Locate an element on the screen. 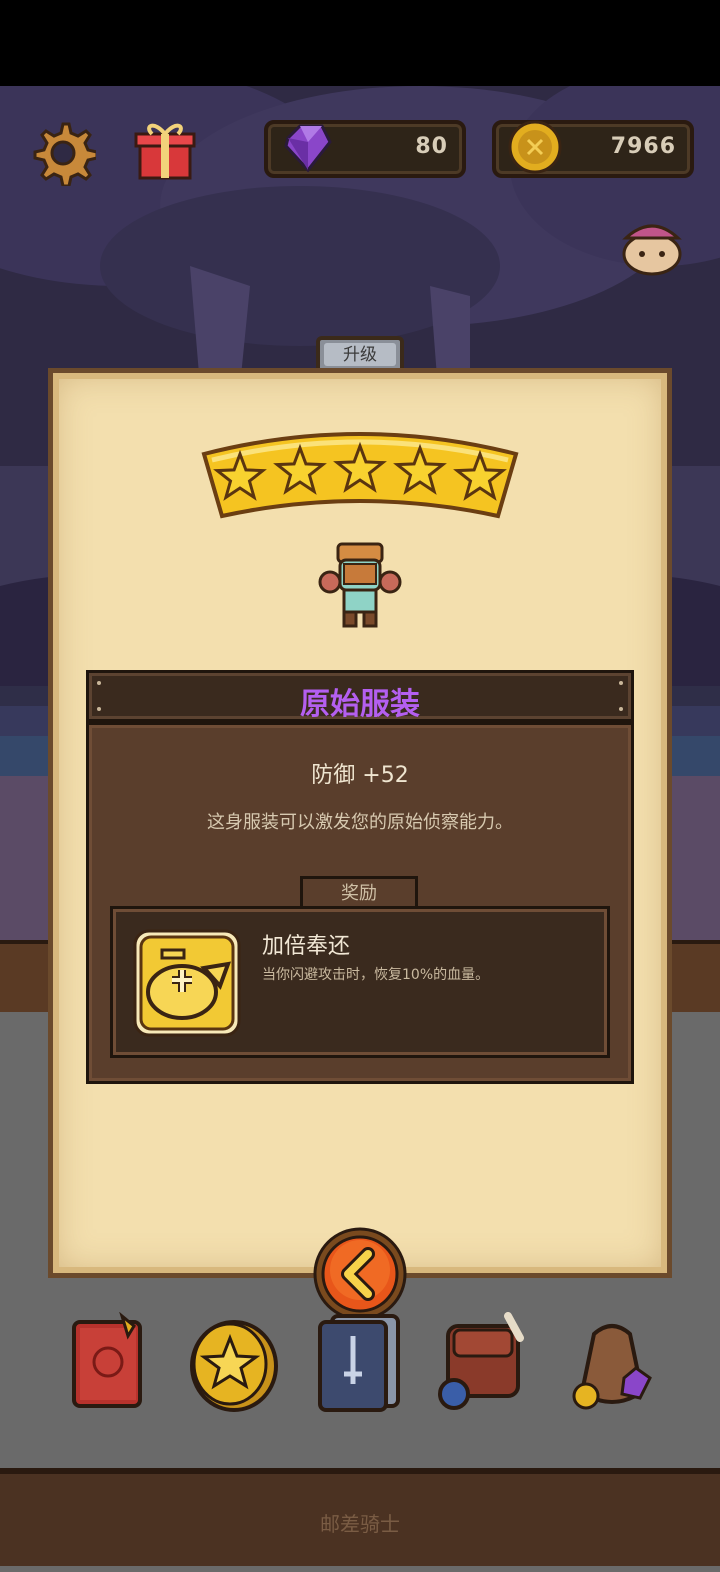 Image resolution: width=720 pixels, height=1572 pixels. nav-book-button is located at coordinates (112, 1361).